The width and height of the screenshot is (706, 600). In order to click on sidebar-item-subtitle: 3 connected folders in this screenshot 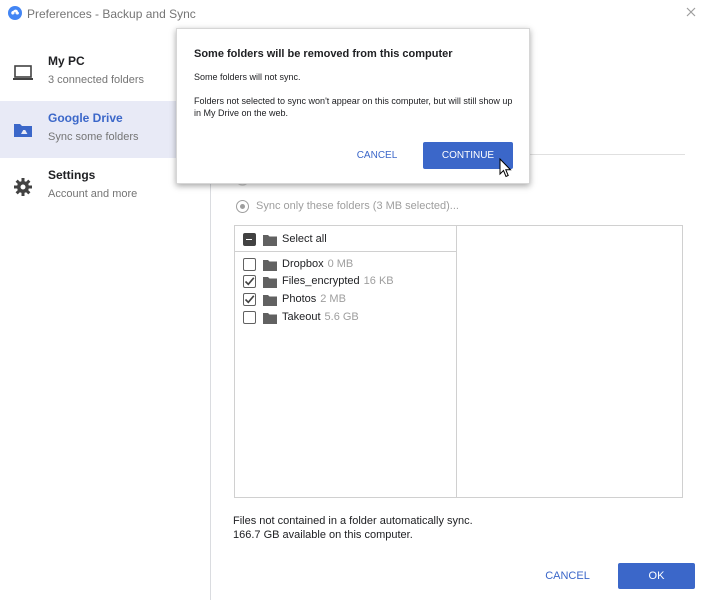, I will do `click(96, 80)`.